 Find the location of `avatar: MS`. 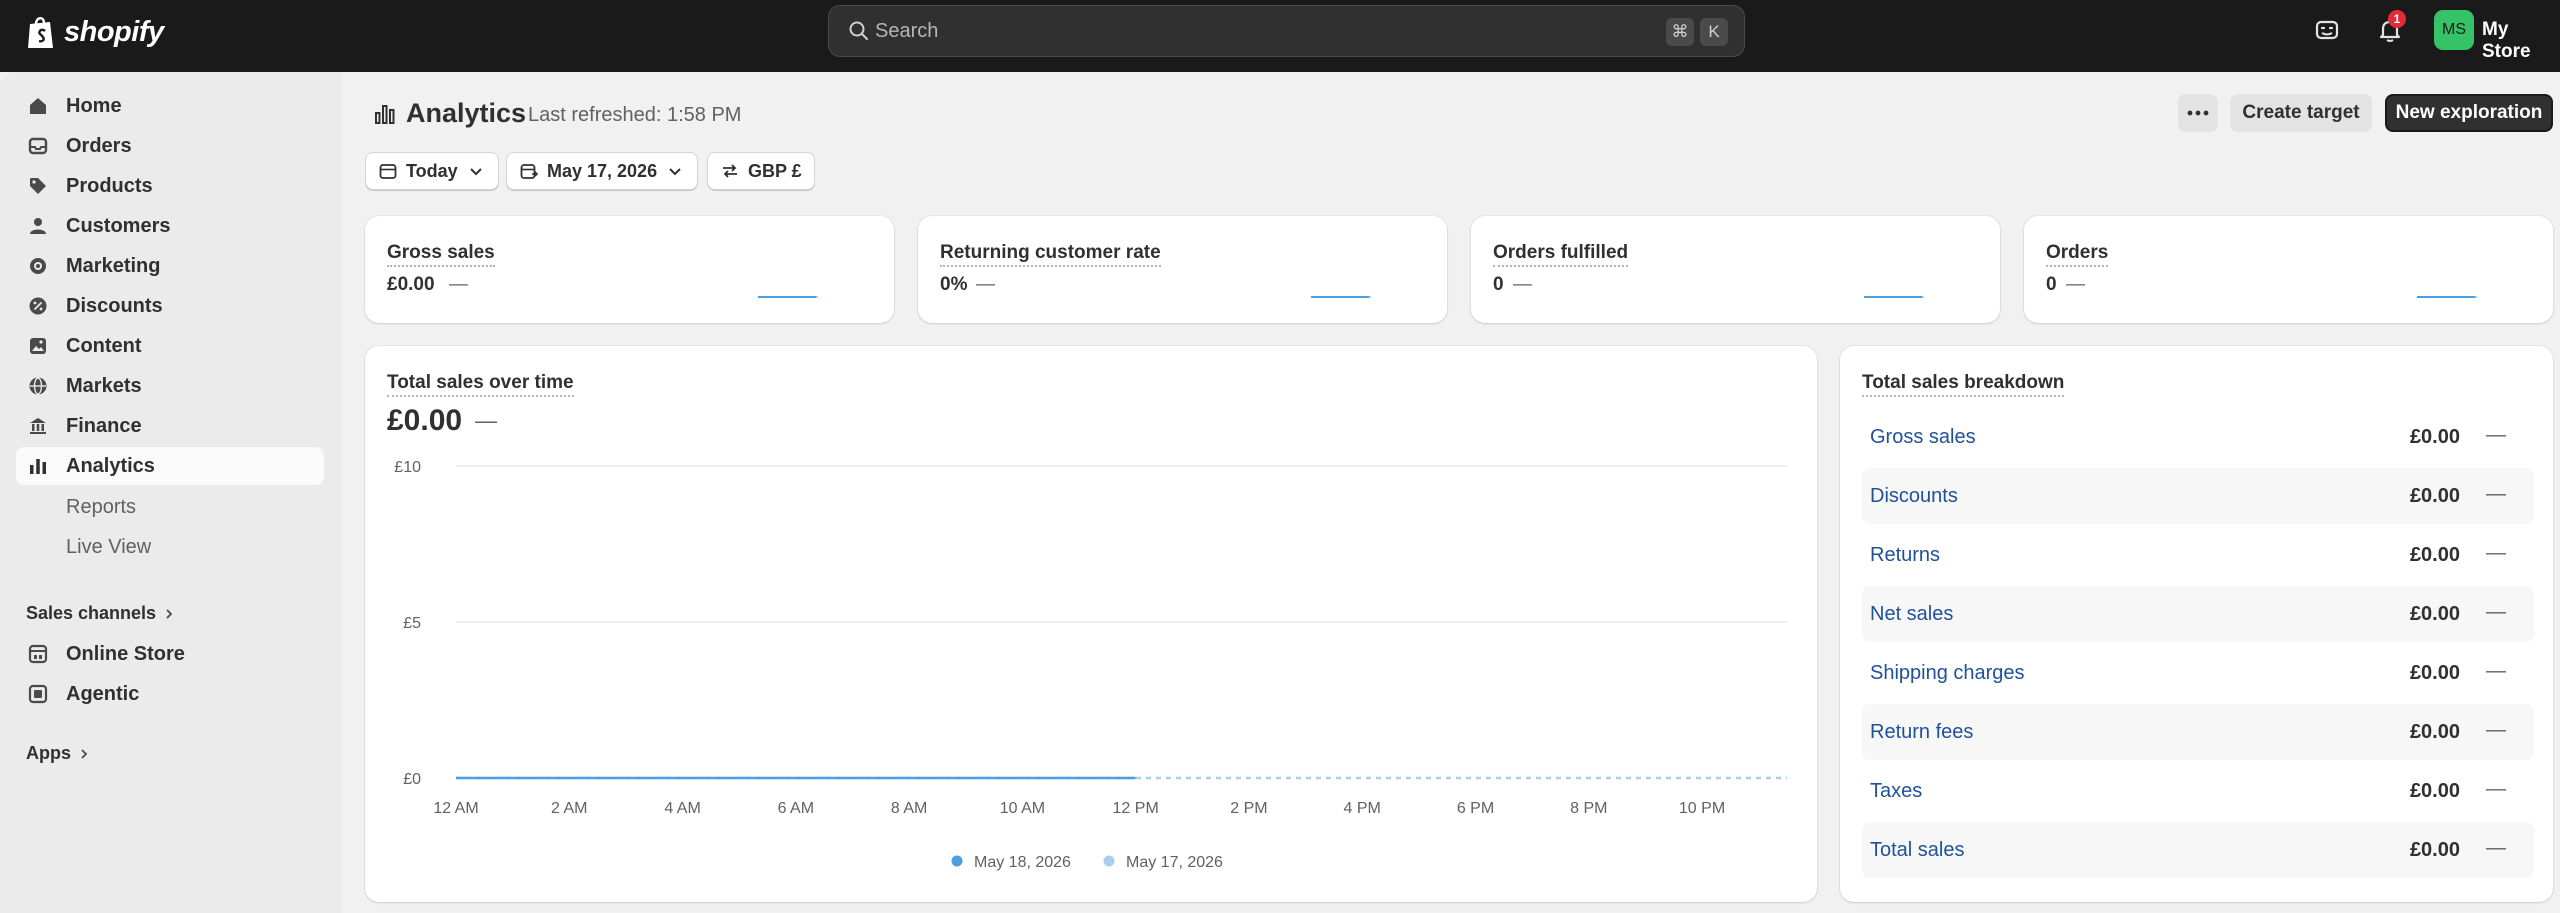

avatar: MS is located at coordinates (2454, 30).